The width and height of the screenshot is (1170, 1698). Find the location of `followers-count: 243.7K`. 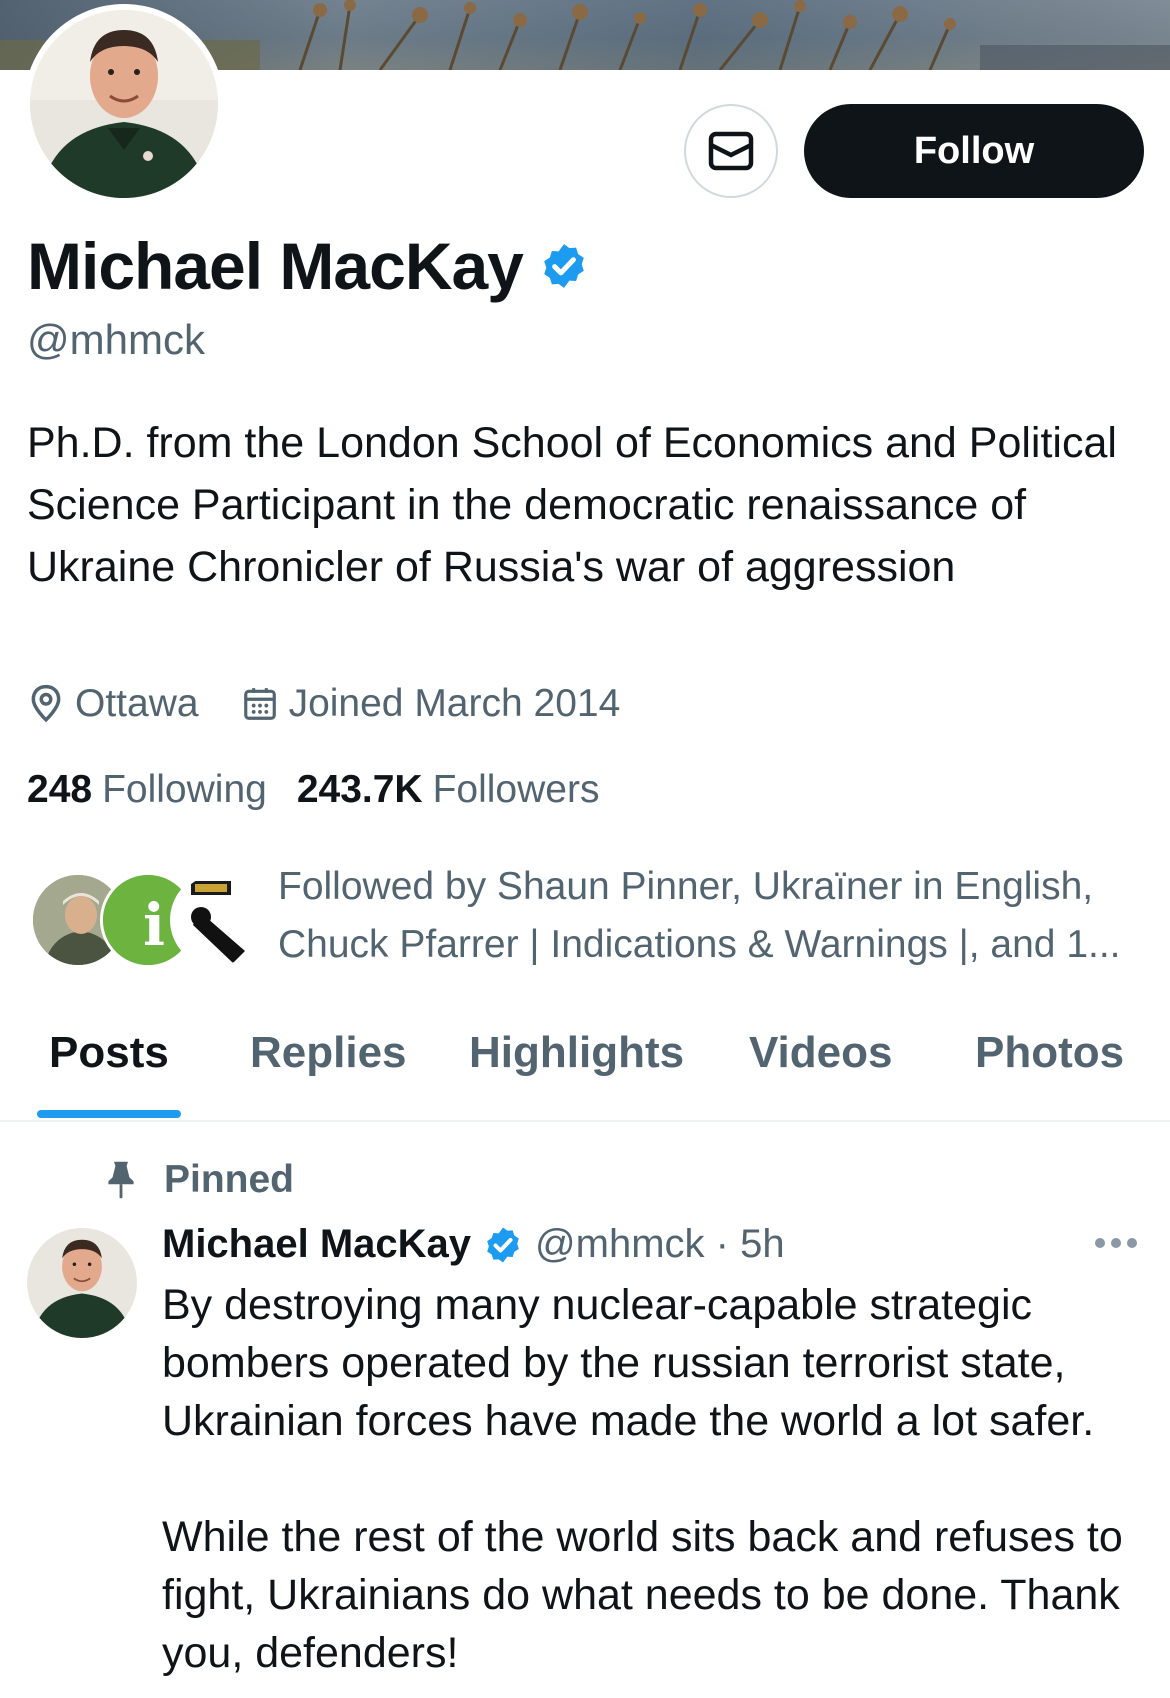

followers-count: 243.7K is located at coordinates (360, 790).